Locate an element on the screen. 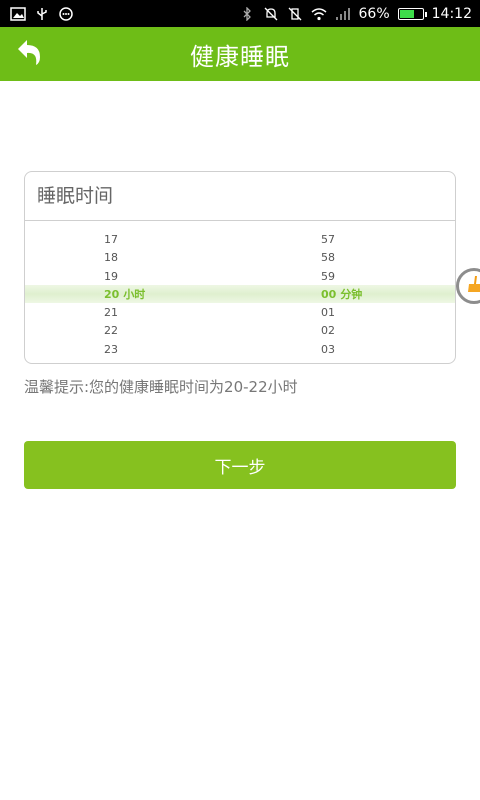 Image resolution: width=480 pixels, height=800 pixels. minute-option-value: 00 is located at coordinates (329, 294).